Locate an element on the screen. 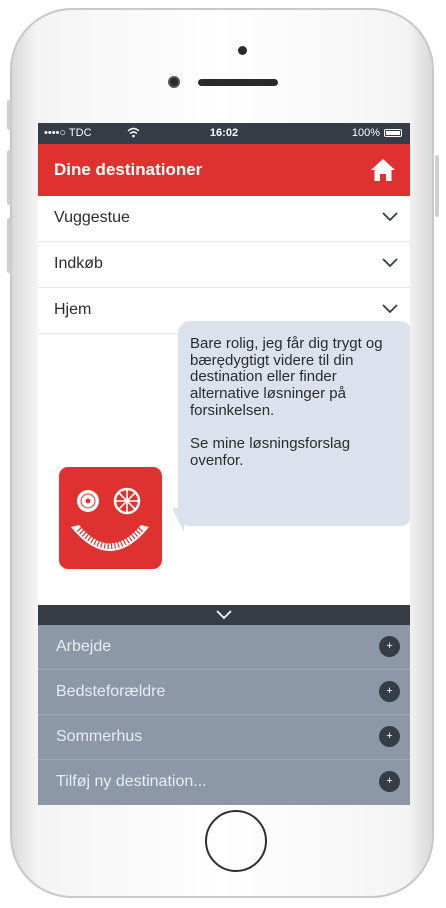 This screenshot has width=446, height=908. destination-label: Indkøb is located at coordinates (78, 263).